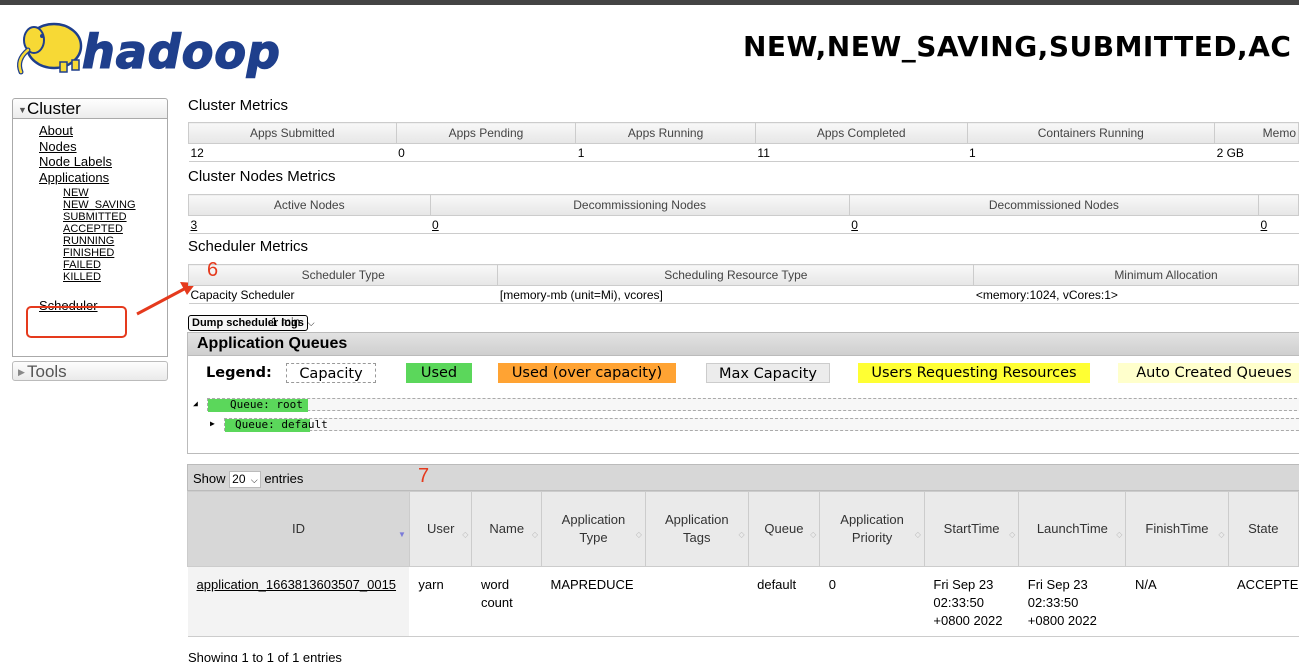 The width and height of the screenshot is (1299, 662). I want to click on col-application-type: Application Type ◇, so click(593, 529).